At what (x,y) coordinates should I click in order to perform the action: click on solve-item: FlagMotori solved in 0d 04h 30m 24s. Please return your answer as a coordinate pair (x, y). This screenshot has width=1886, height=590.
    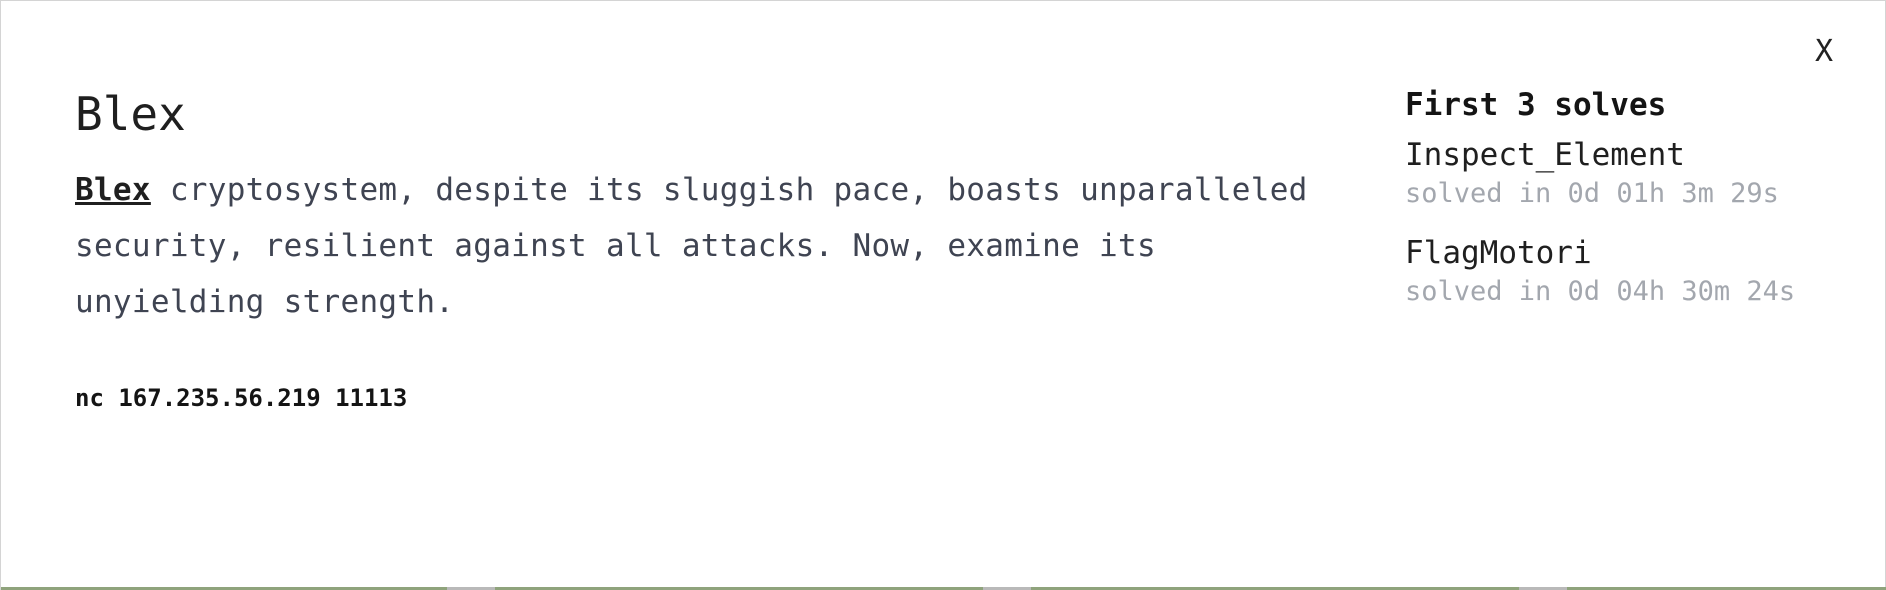
    Looking at the image, I should click on (1635, 272).